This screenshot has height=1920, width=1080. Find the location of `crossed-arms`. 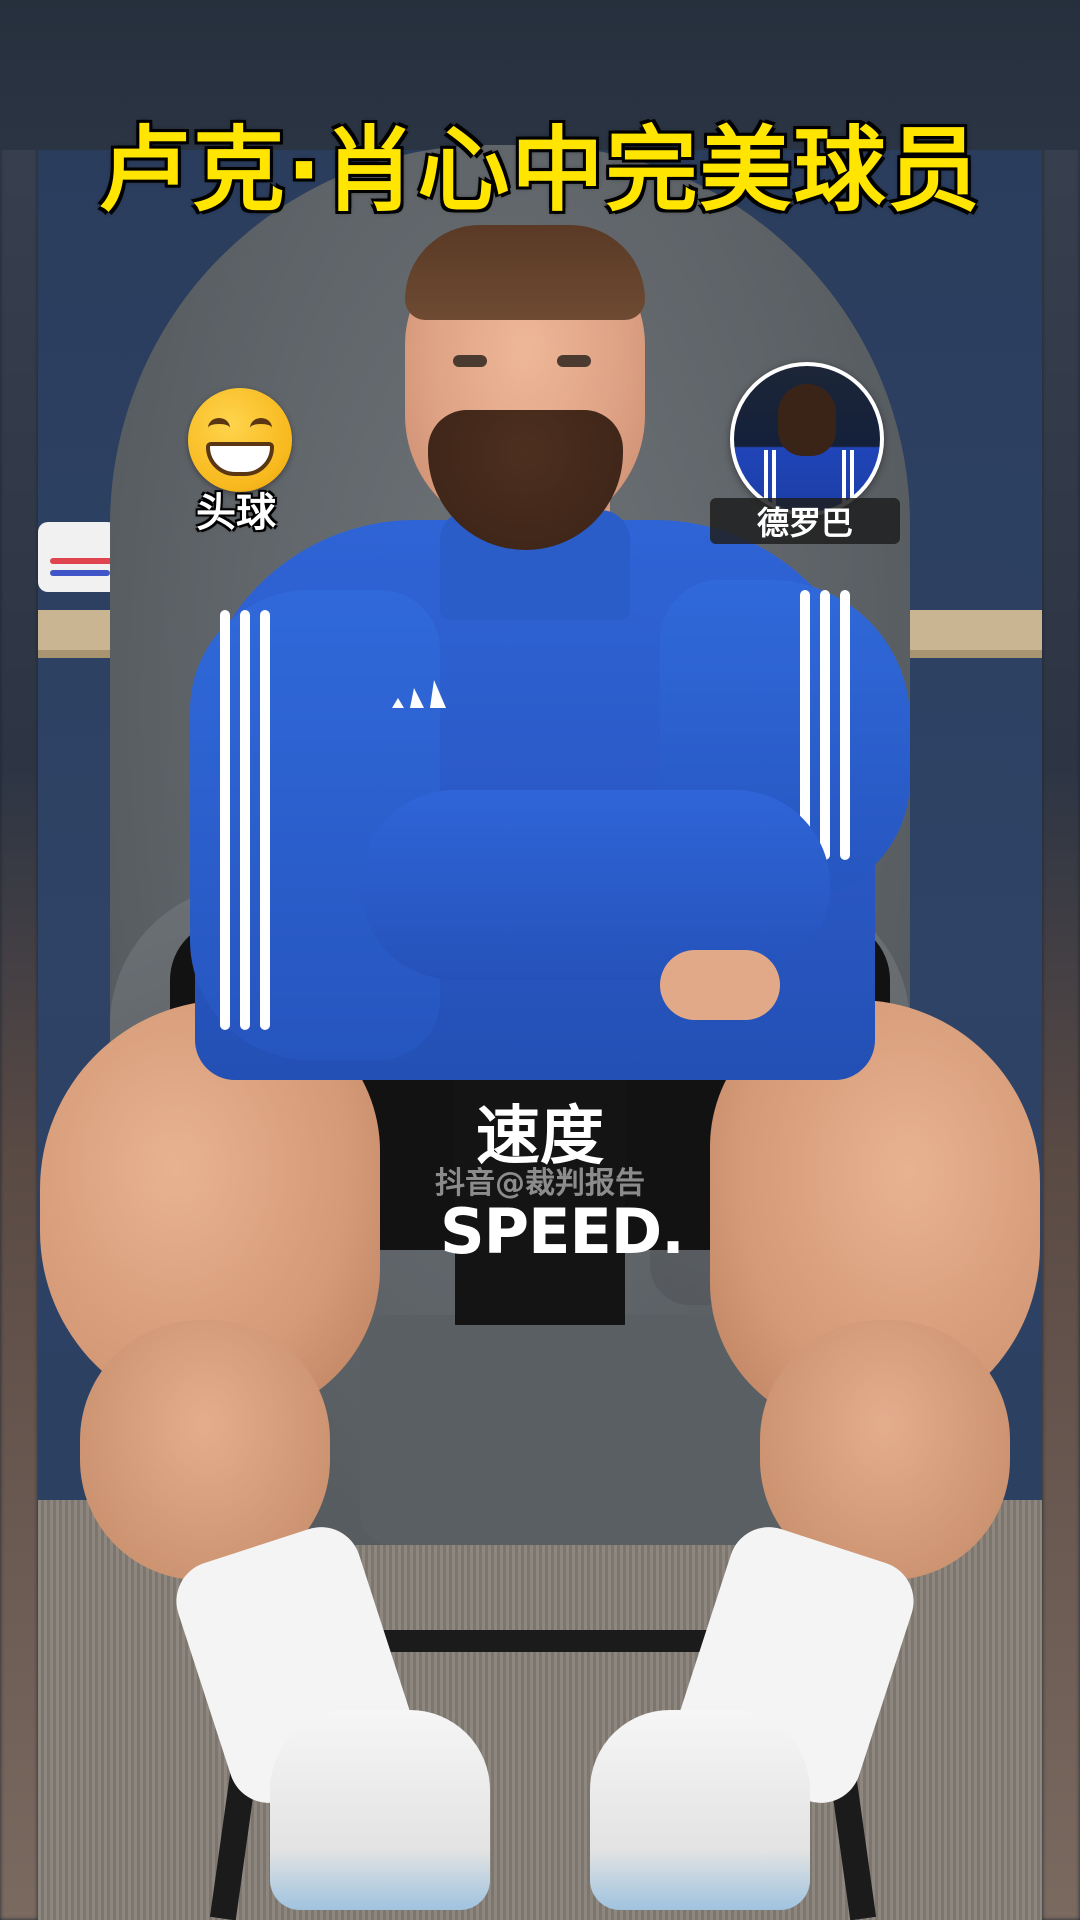

crossed-arms is located at coordinates (595, 885).